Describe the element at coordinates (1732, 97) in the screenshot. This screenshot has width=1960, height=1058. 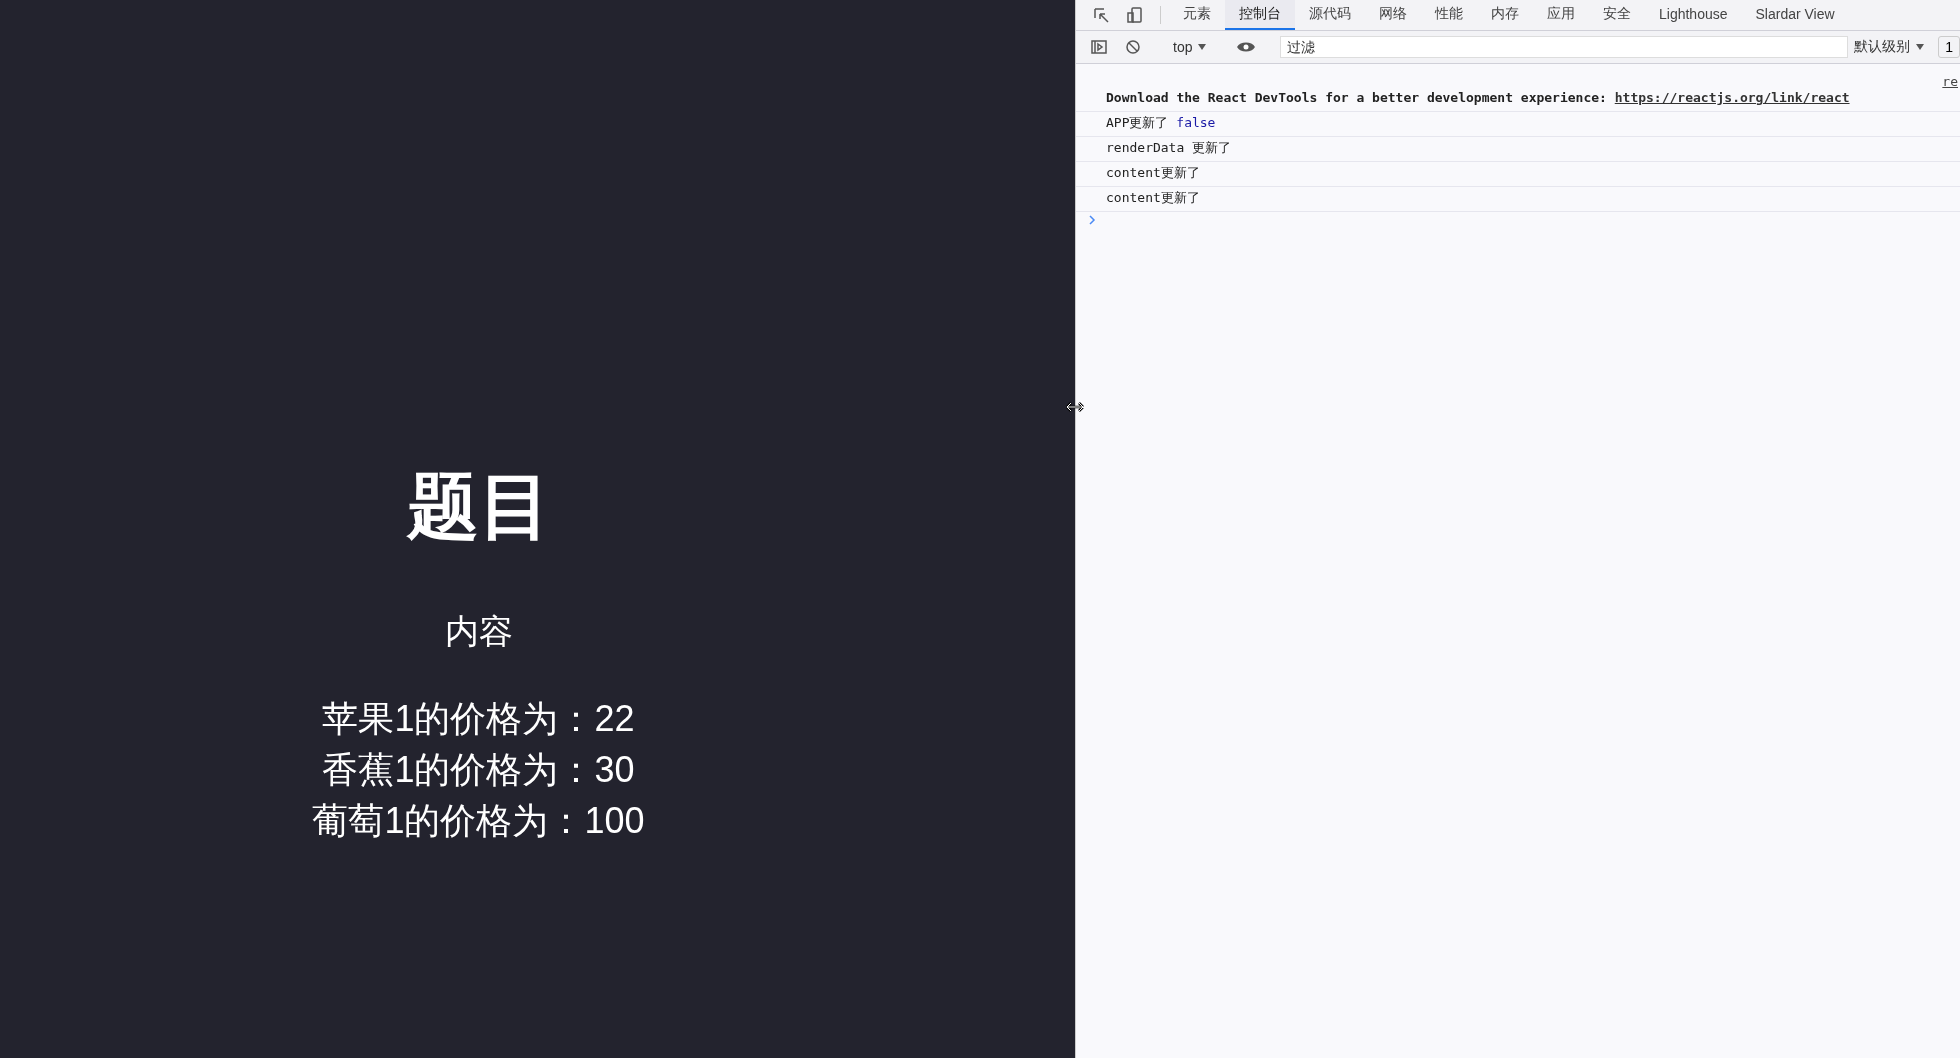
I see `console-link: https://reactjs.org/link/react` at that location.